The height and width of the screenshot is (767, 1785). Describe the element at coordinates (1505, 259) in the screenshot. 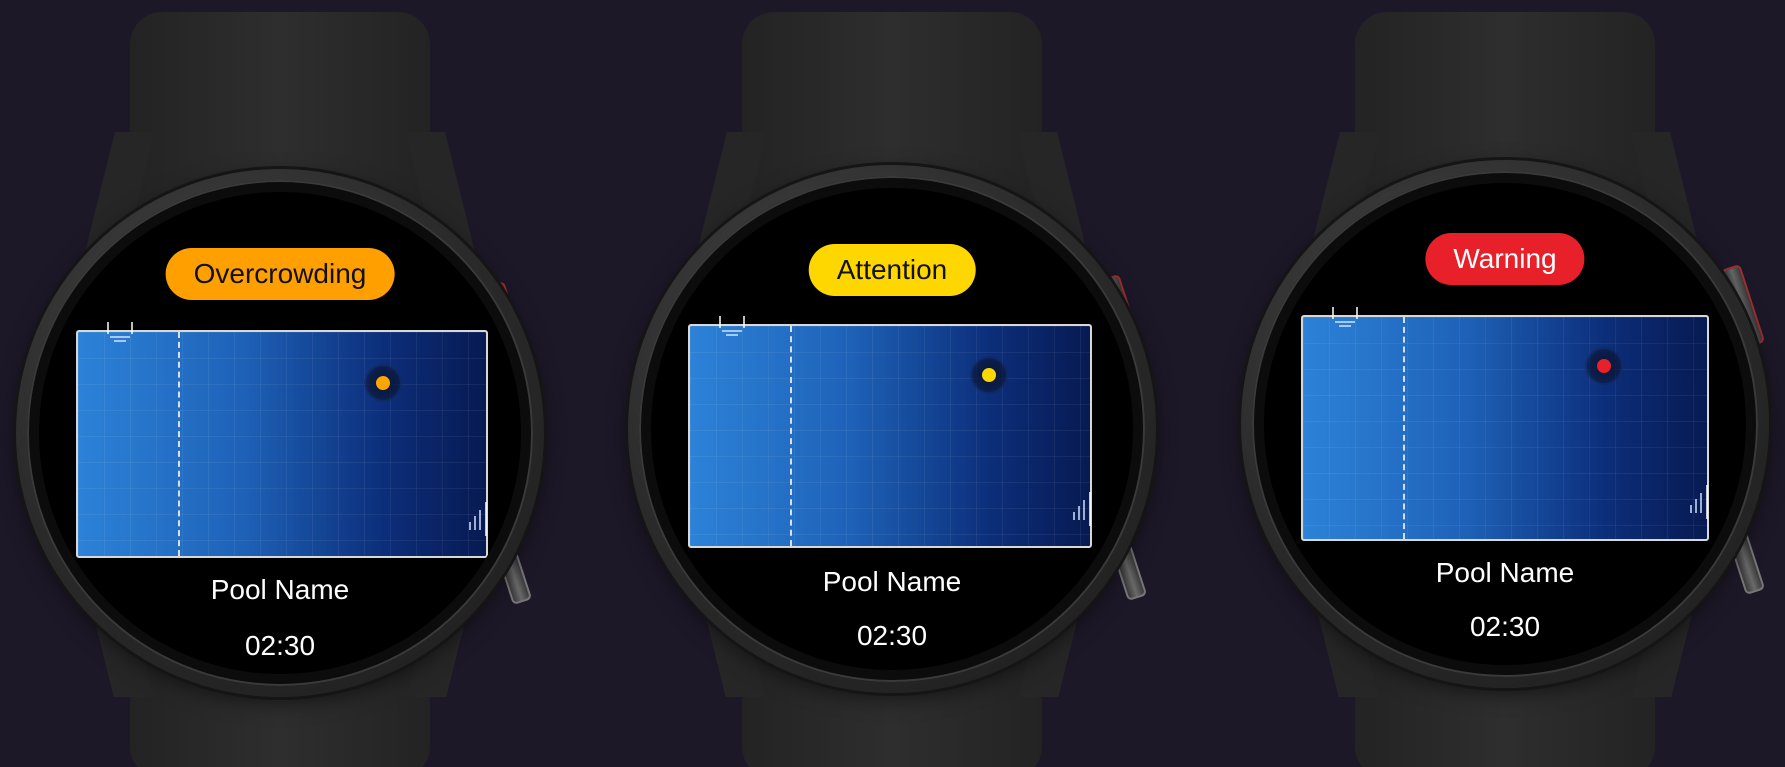

I see `status-badge: Warning` at that location.